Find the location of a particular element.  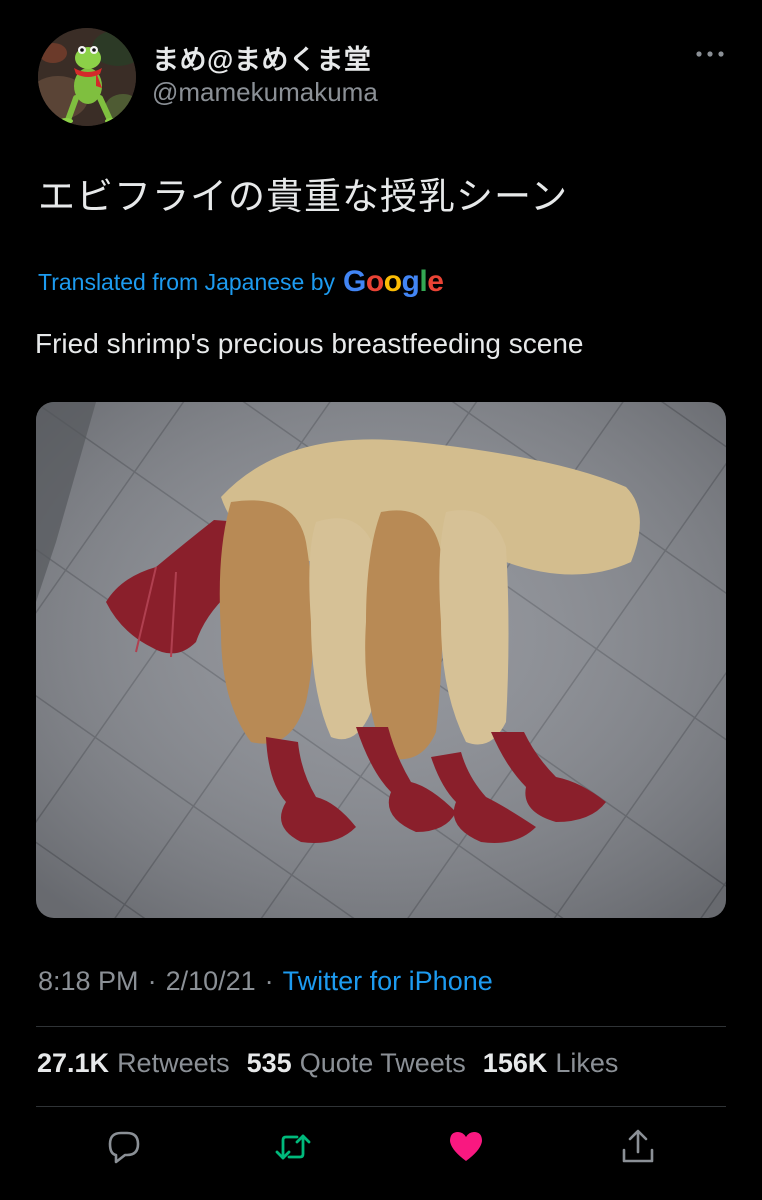

reply-icon is located at coordinates (124, 1147).